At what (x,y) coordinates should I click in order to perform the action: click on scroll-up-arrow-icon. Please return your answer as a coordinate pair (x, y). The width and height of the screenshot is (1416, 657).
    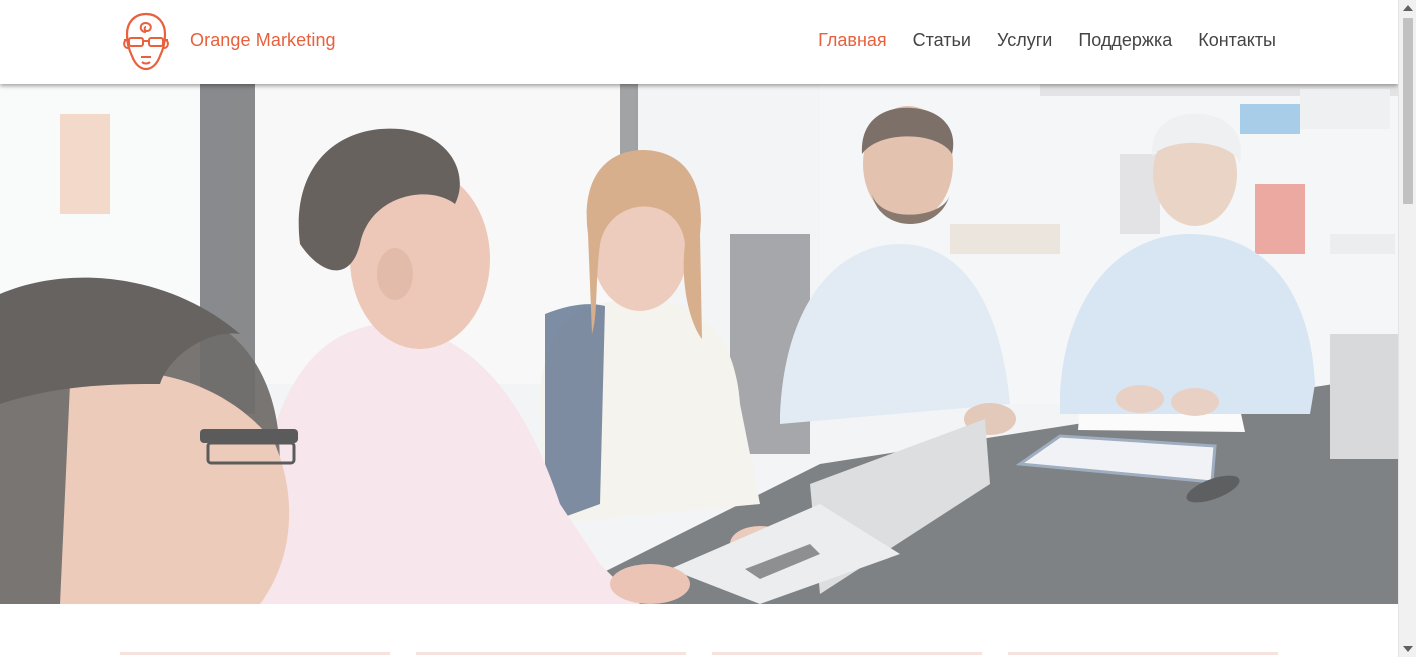
    Looking at the image, I should click on (1408, 8).